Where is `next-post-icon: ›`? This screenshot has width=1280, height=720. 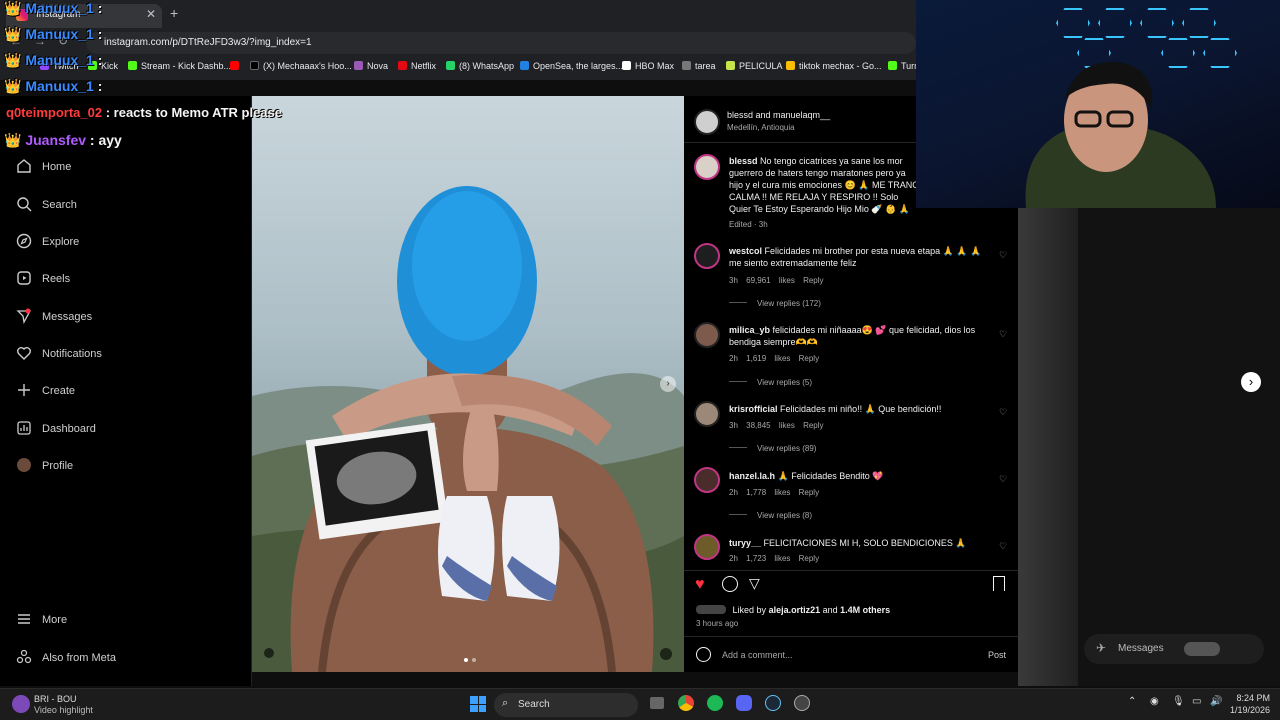 next-post-icon: › is located at coordinates (1251, 382).